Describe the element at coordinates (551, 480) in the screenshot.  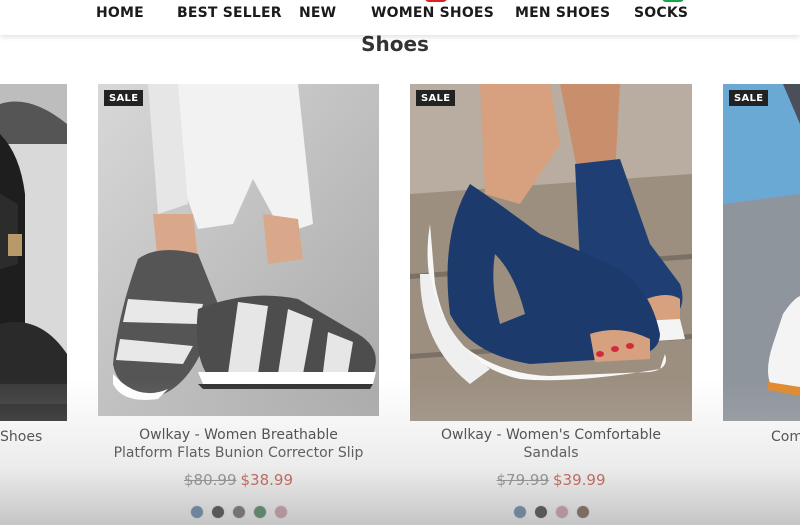
I see `price-row: $79.99 $39.99` at that location.